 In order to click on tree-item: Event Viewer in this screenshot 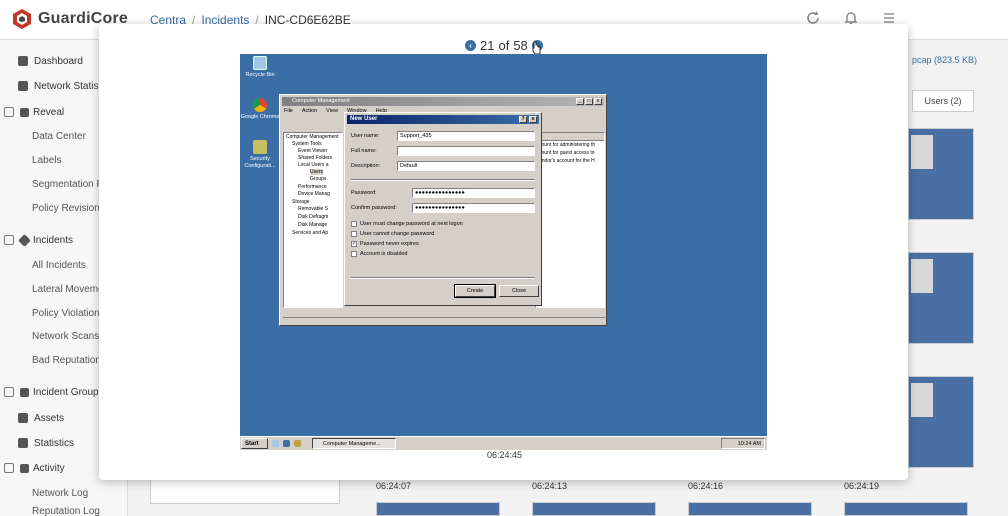, I will do `click(312, 151)`.